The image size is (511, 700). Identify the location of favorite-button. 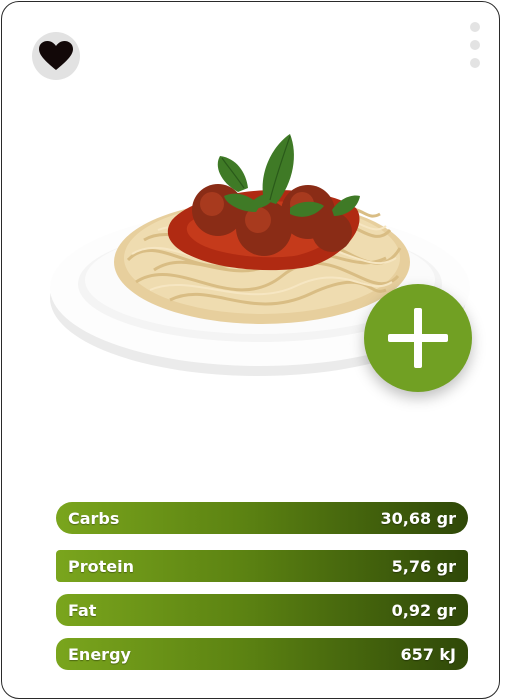
(56, 56).